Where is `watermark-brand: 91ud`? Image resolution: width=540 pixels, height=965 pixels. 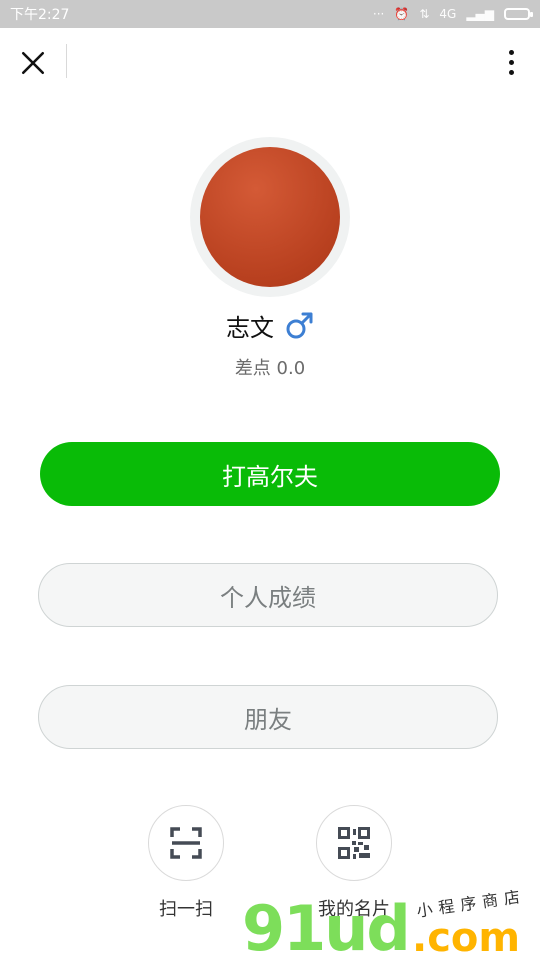 watermark-brand: 91ud is located at coordinates (326, 928).